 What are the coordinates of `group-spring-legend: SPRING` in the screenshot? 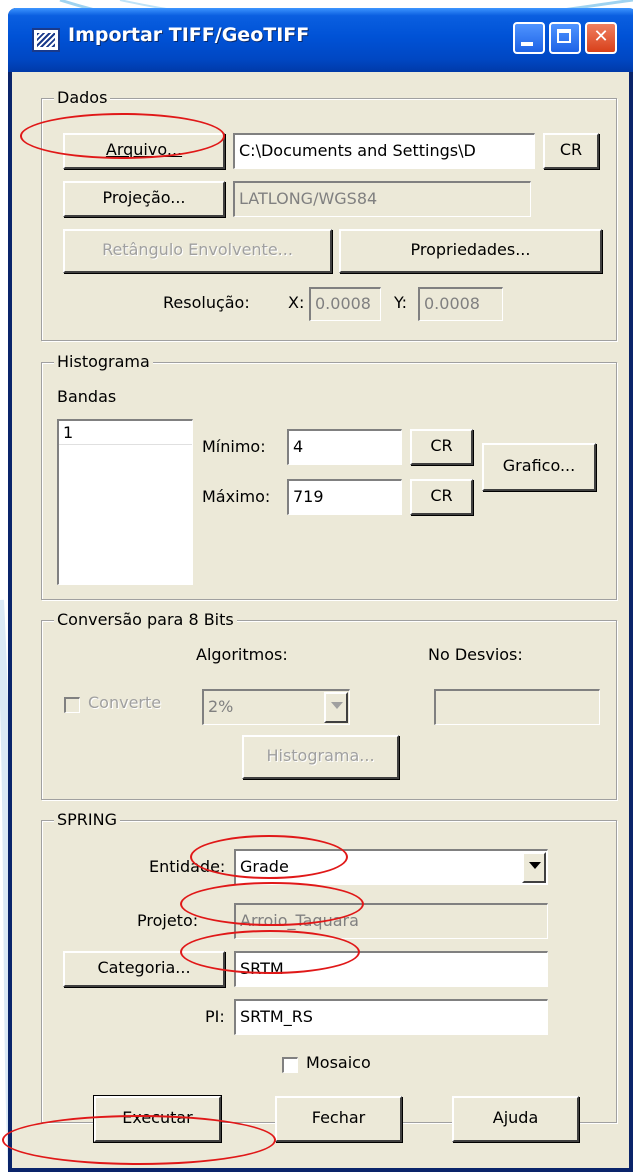 It's located at (87, 819).